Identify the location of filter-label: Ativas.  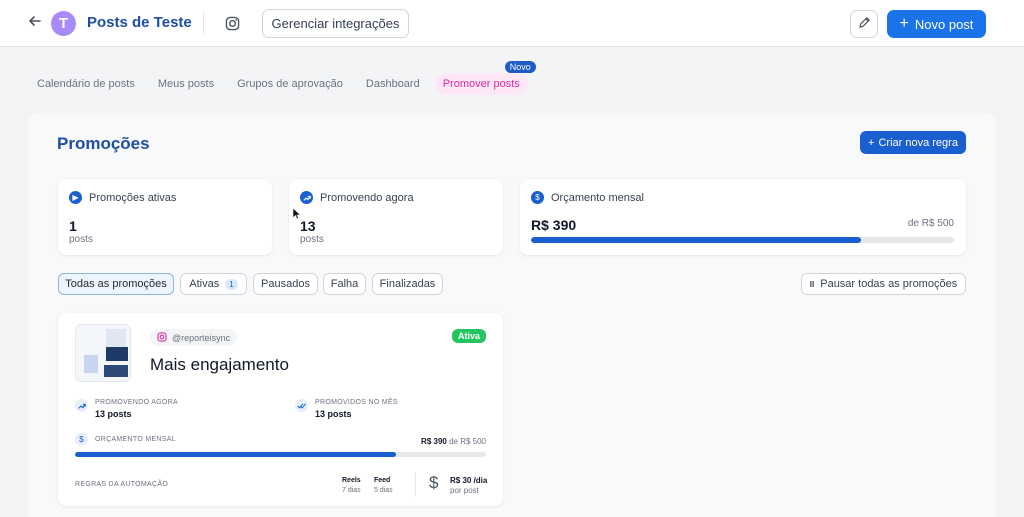
(204, 284).